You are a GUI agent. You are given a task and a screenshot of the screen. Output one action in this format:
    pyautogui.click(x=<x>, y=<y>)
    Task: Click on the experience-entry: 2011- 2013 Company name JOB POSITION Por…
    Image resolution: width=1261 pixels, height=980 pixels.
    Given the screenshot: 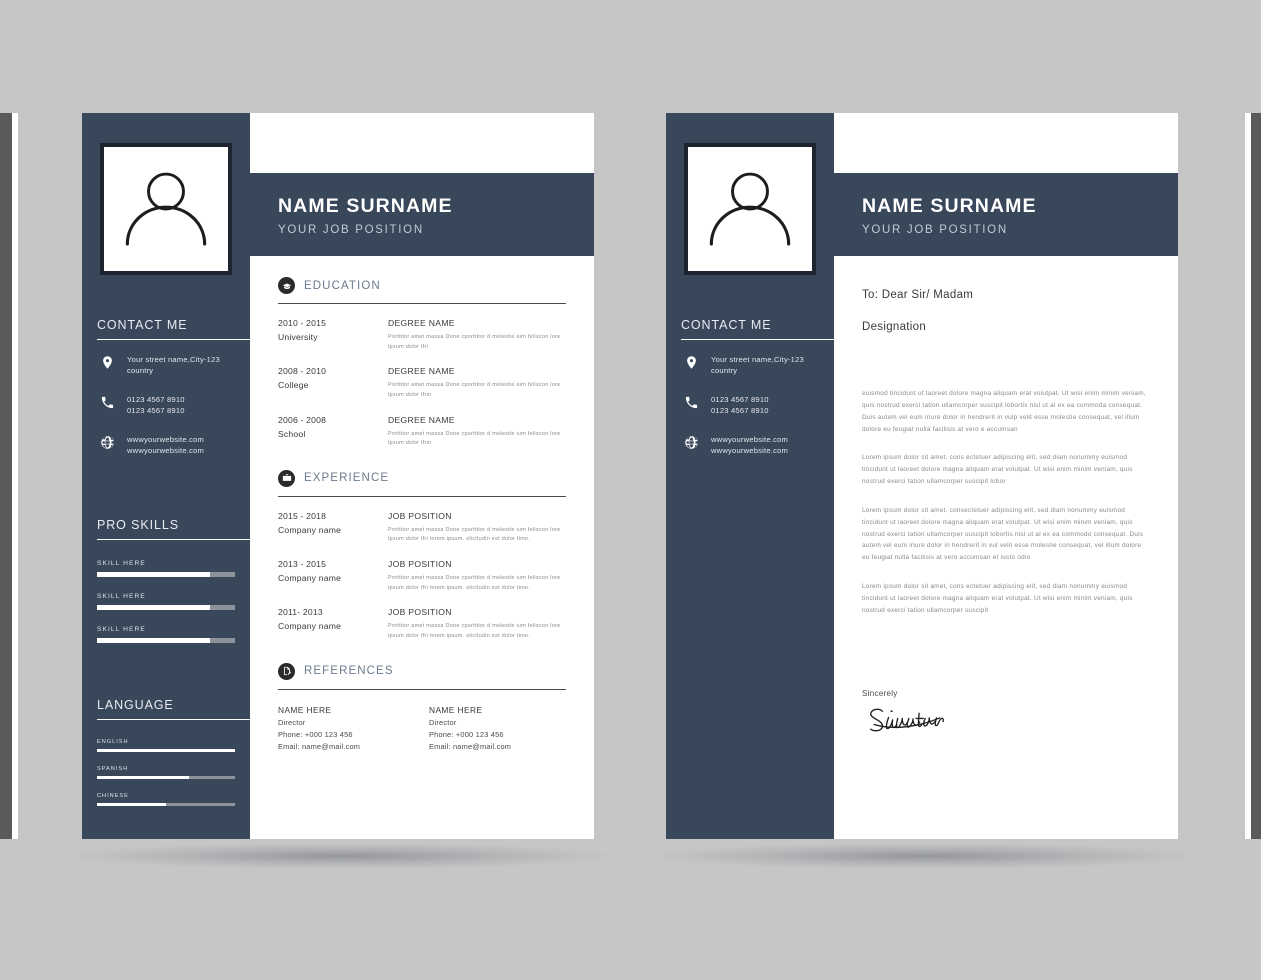 What is the action you would take?
    pyautogui.click(x=422, y=624)
    